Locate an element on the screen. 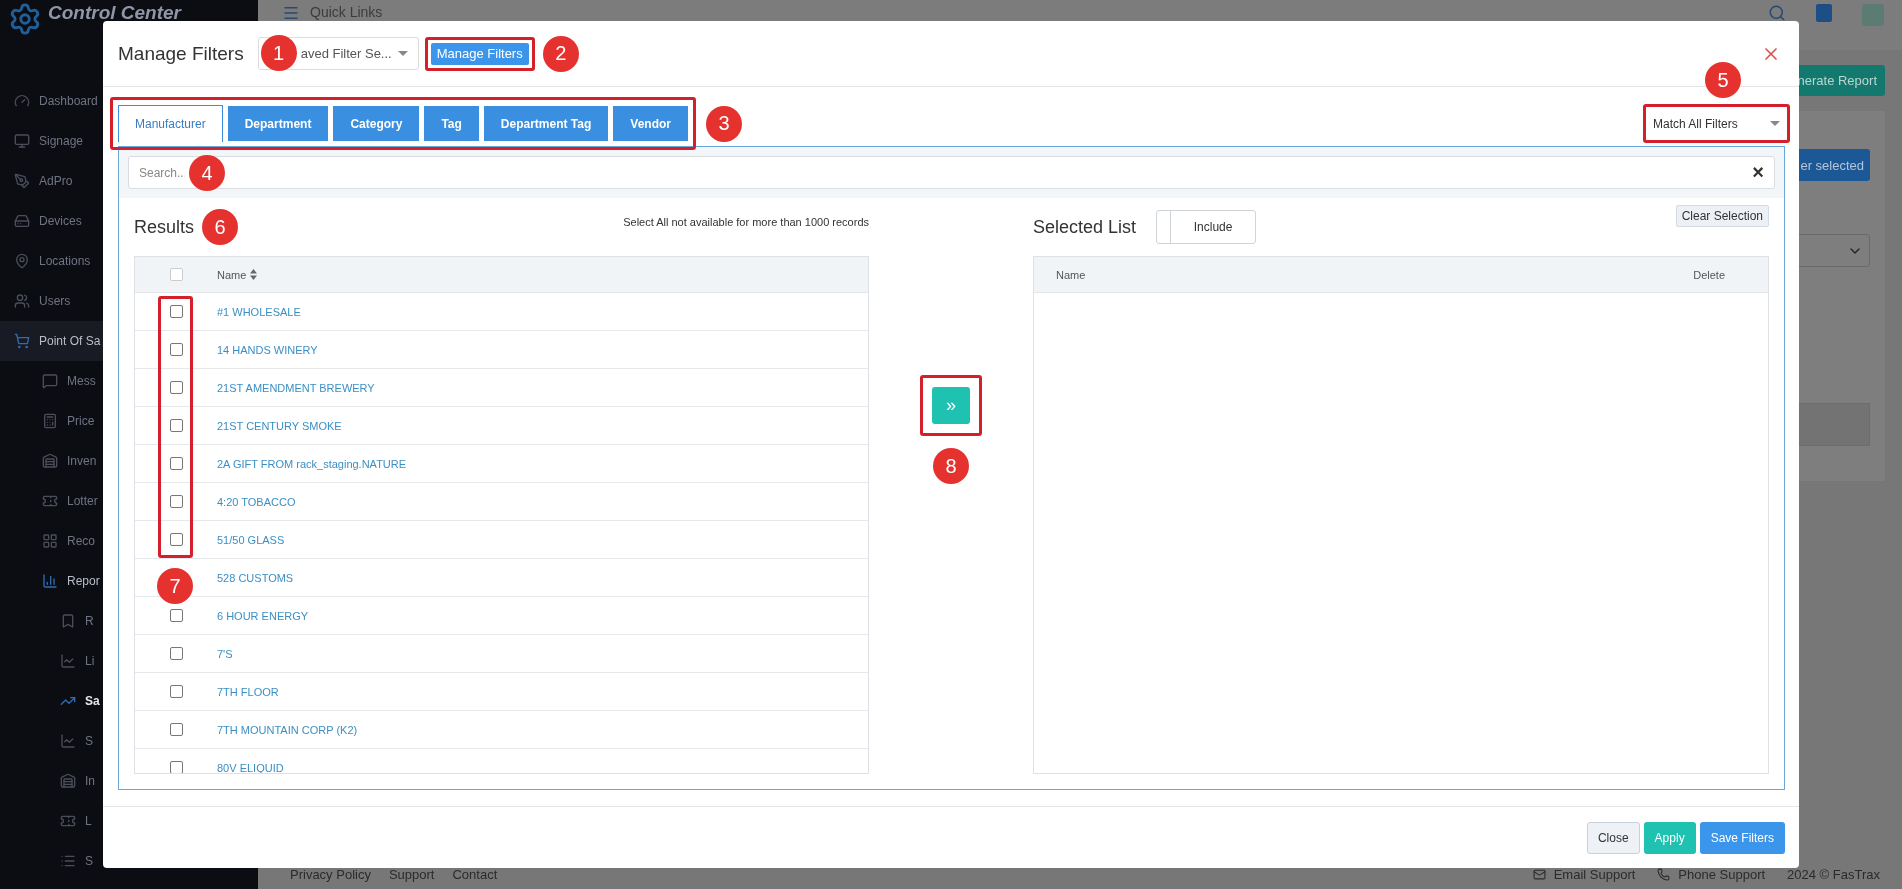 The image size is (1902, 889). callout-number: 1 is located at coordinates (278, 53).